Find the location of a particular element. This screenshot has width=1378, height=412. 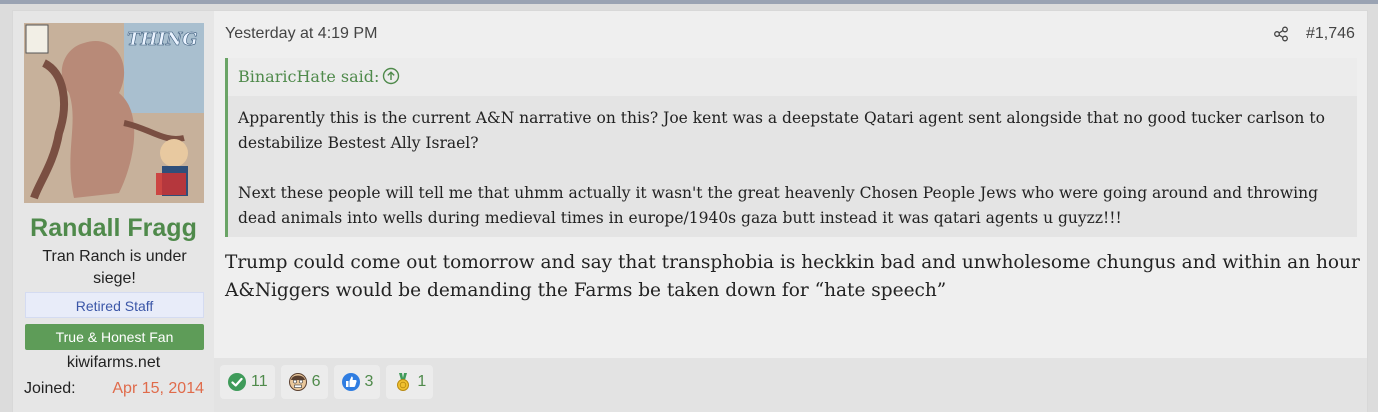

reaction-count: 1 is located at coordinates (422, 381).